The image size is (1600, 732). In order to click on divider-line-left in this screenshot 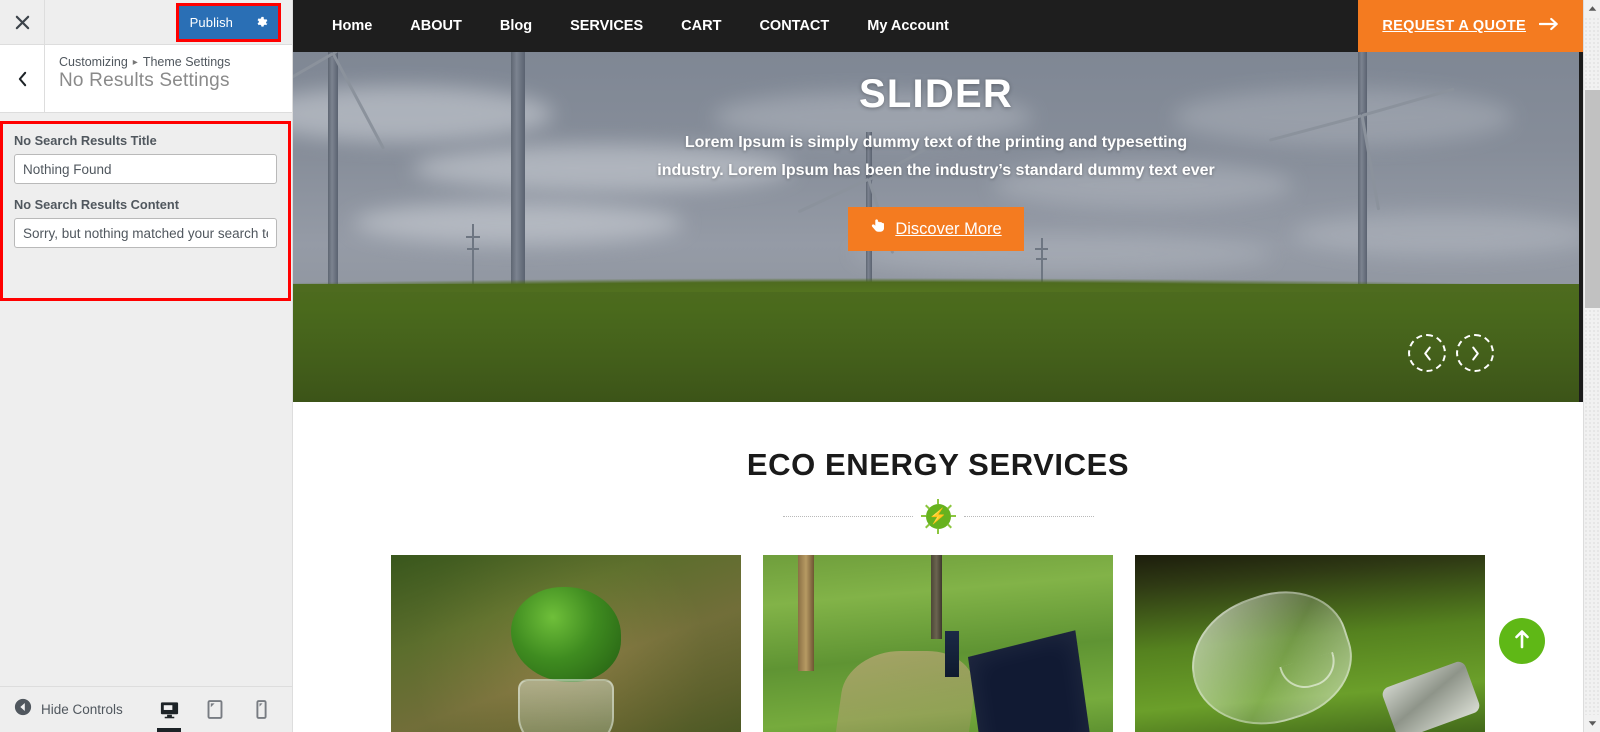, I will do `click(847, 516)`.